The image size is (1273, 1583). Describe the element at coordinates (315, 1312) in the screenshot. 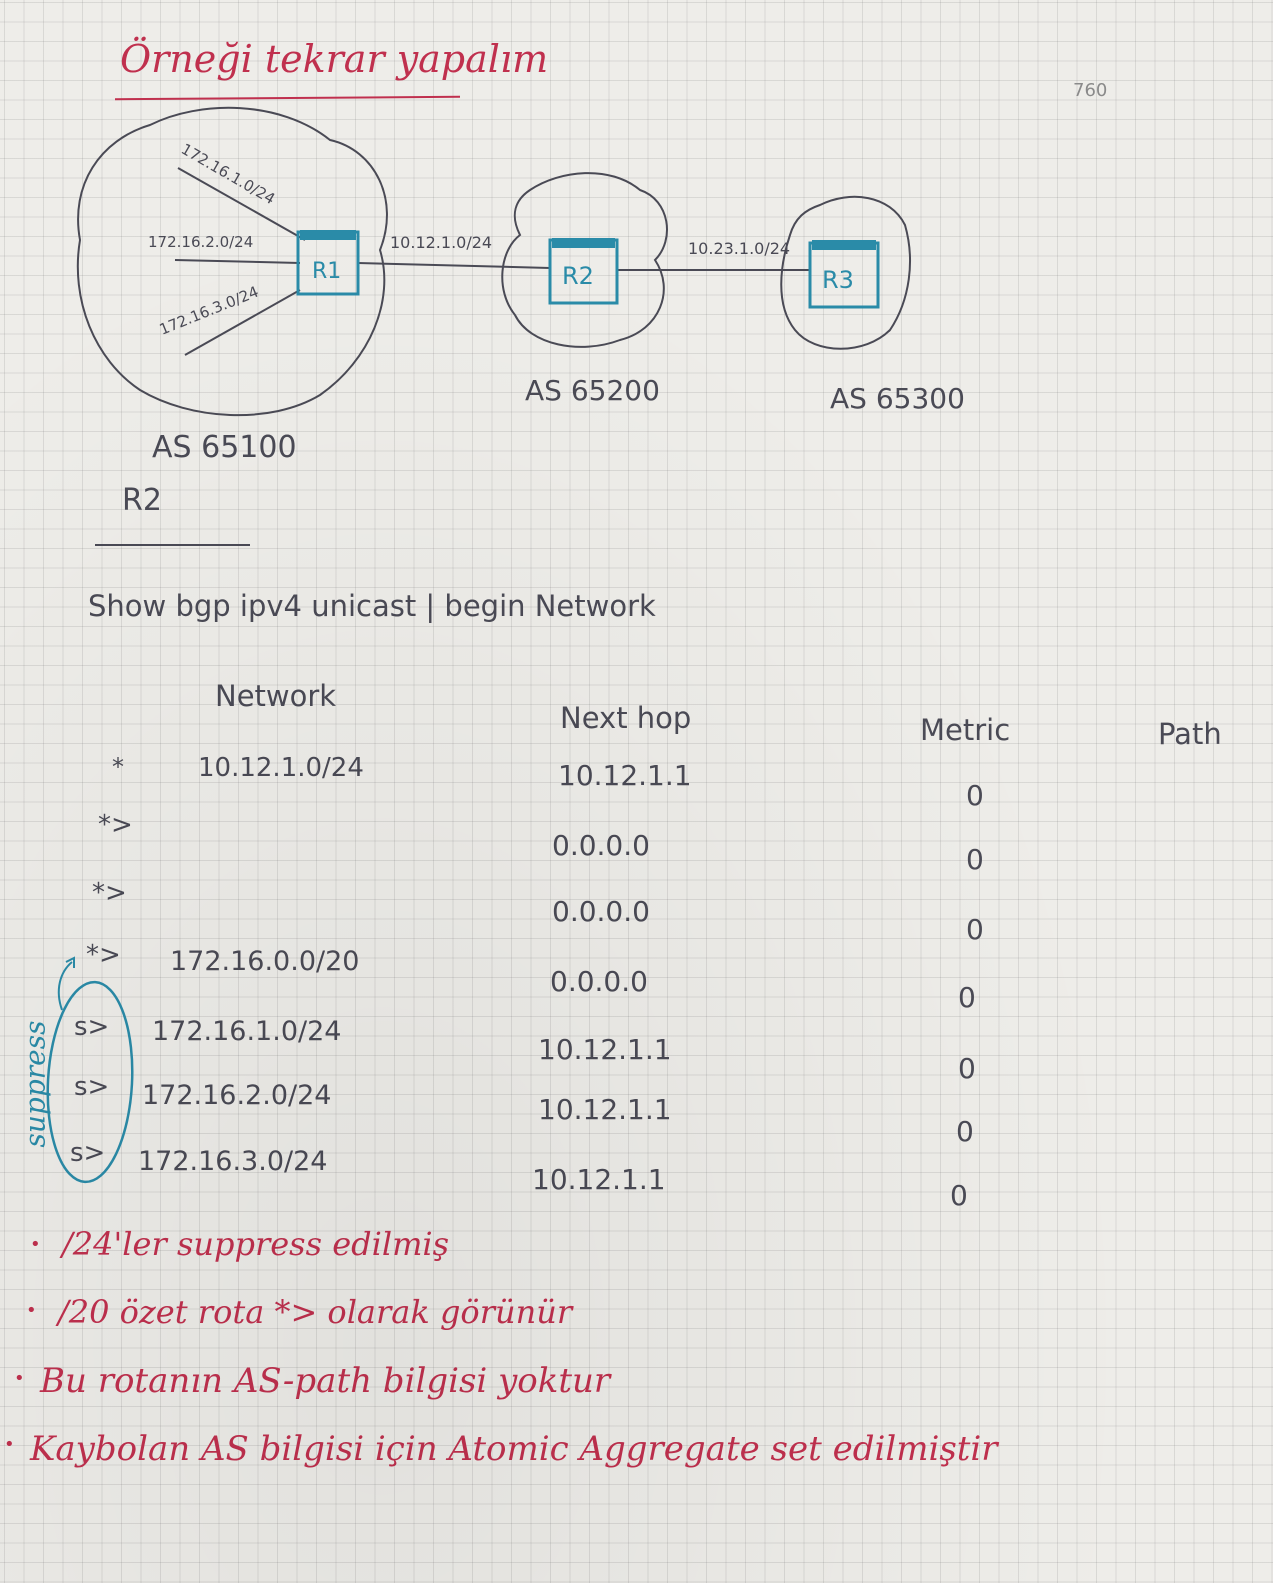

I see `note-2: /20 özet rota *> olarak görünür` at that location.